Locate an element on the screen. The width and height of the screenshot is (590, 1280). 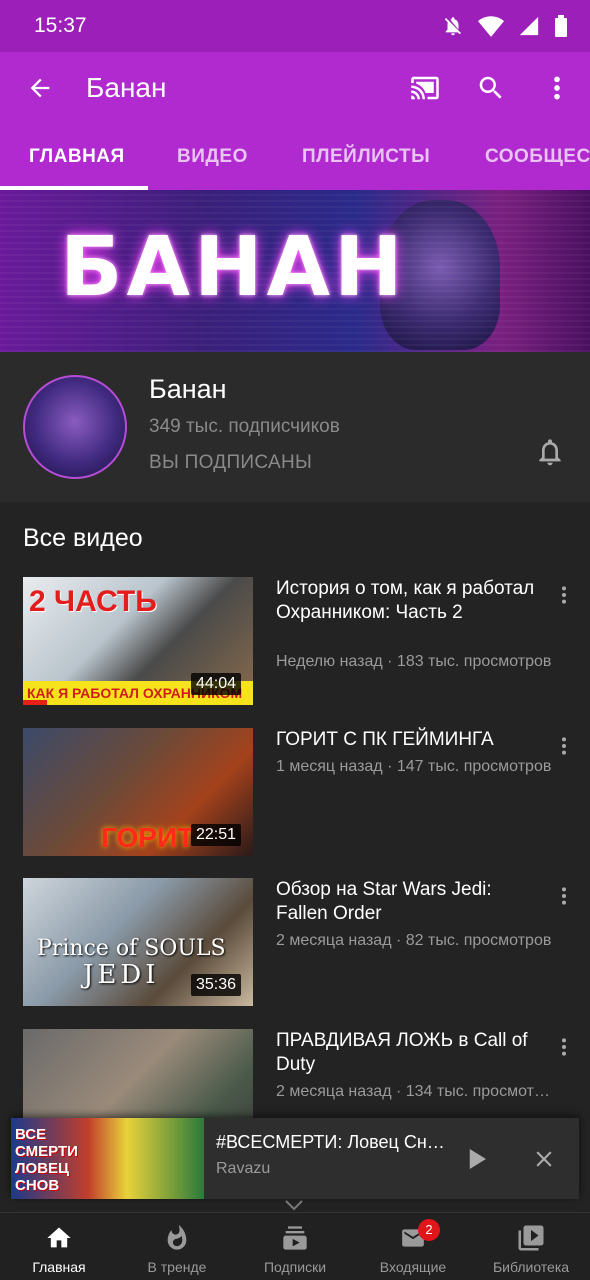
video-meta: 2 месяца назад · 134 тыс. просмотров is located at coordinates (417, 1091).